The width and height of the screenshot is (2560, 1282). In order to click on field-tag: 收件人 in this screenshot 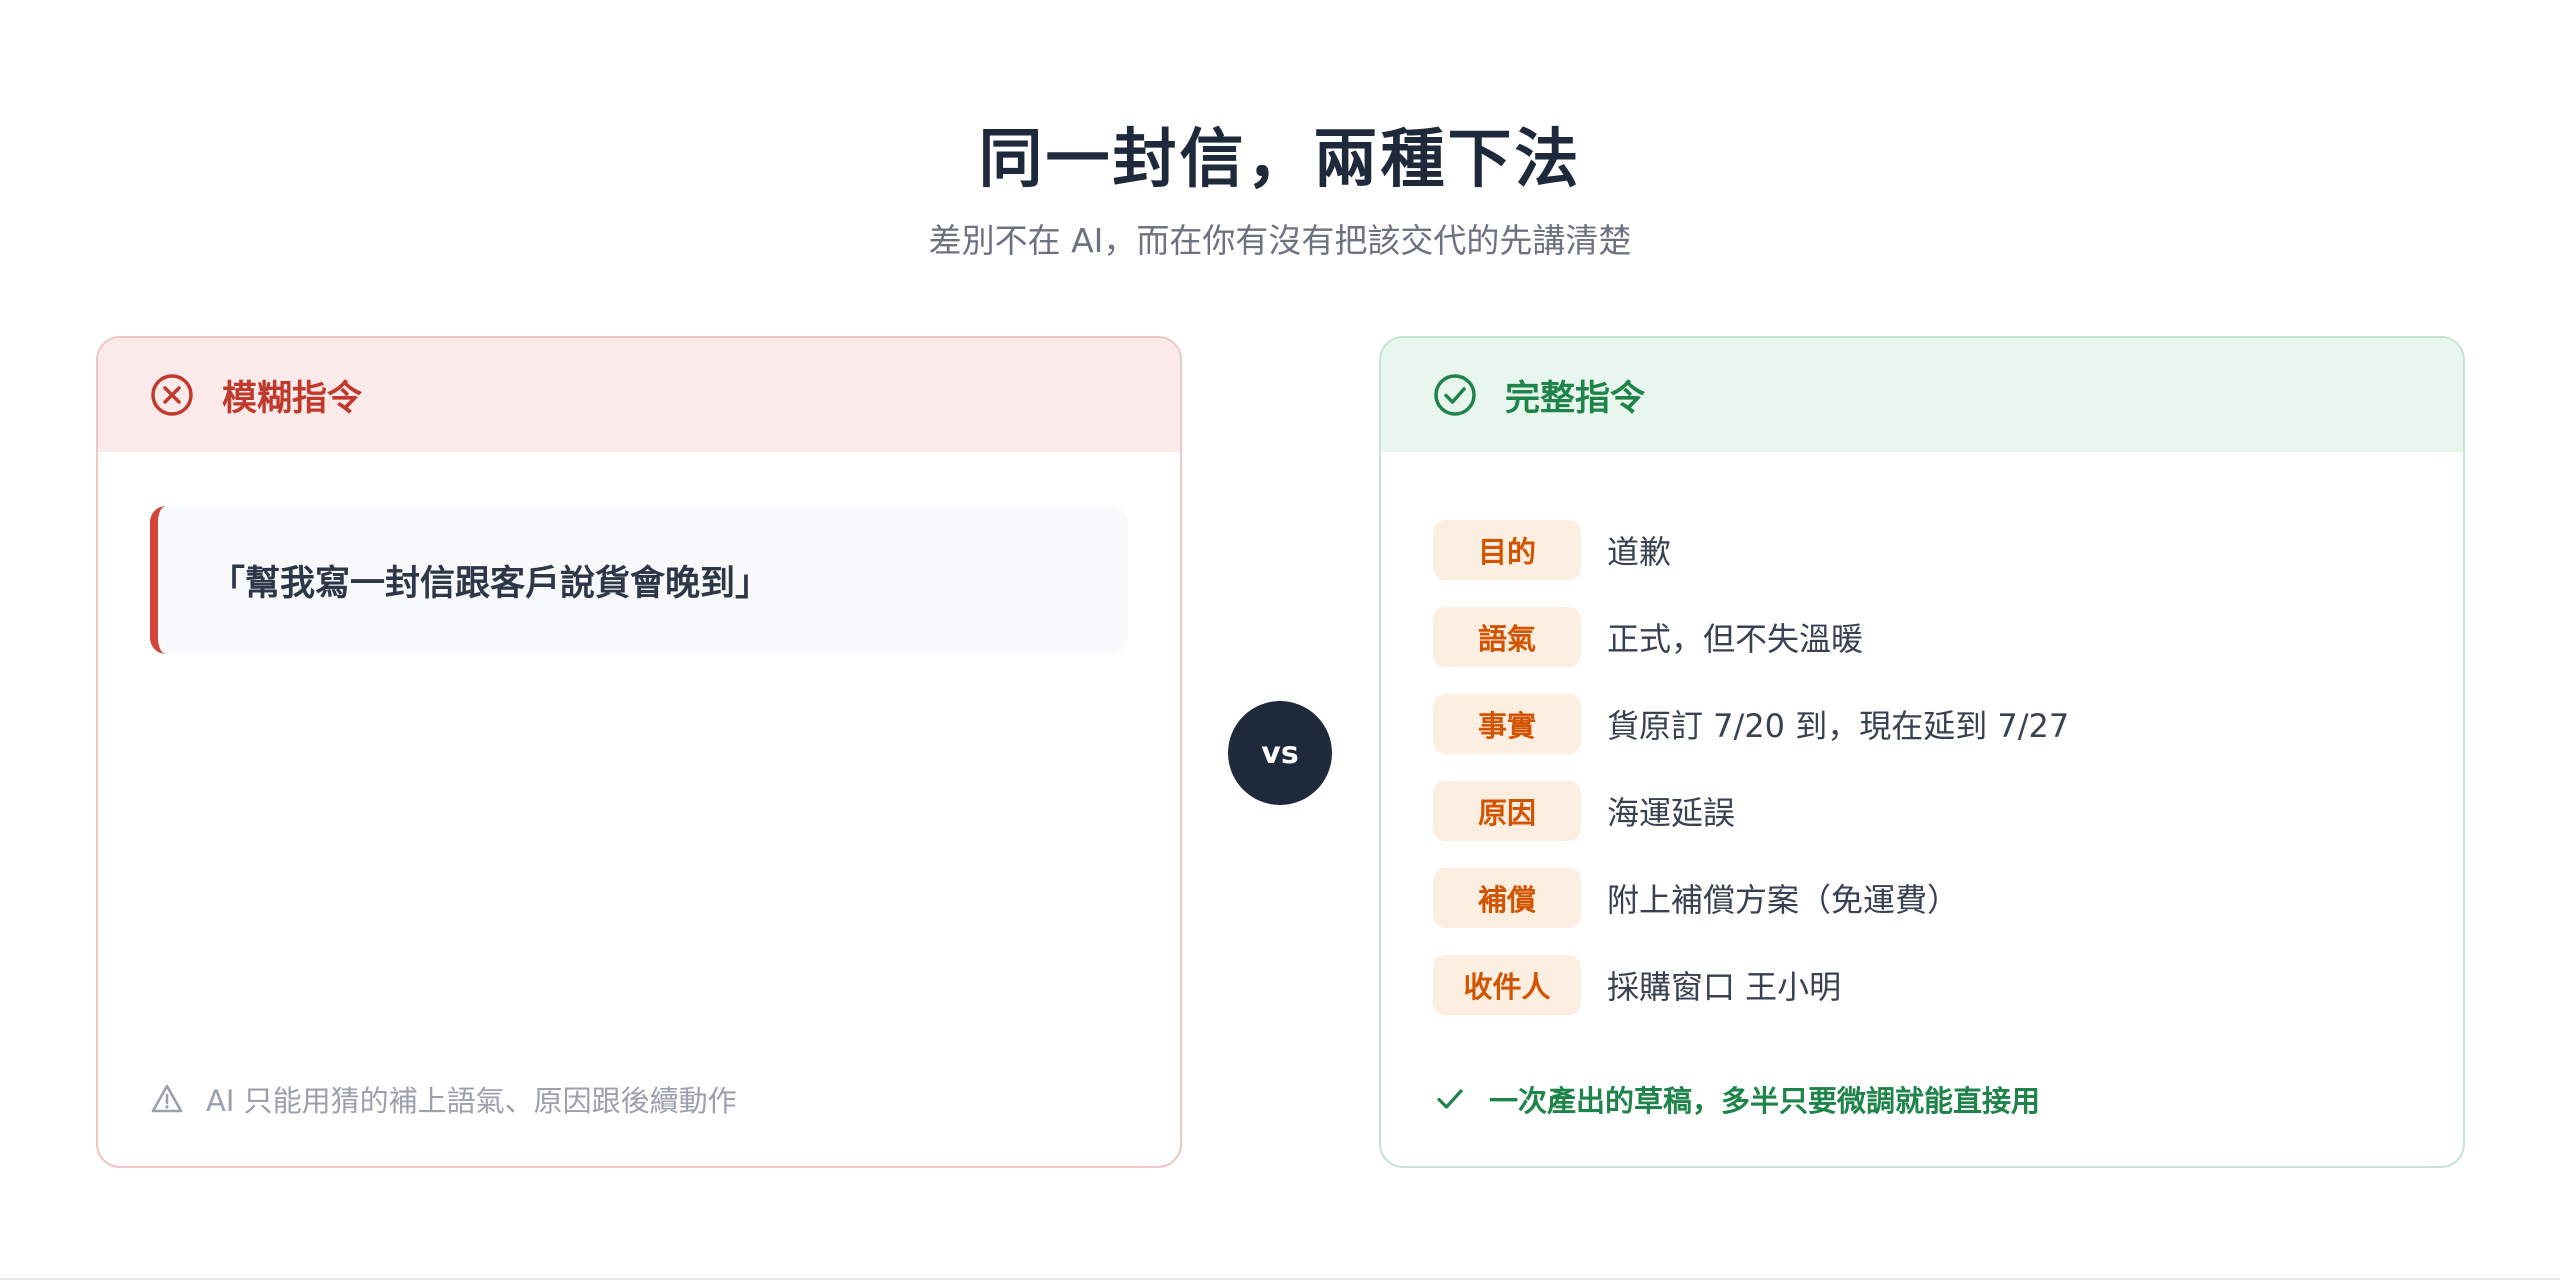, I will do `click(1507, 984)`.